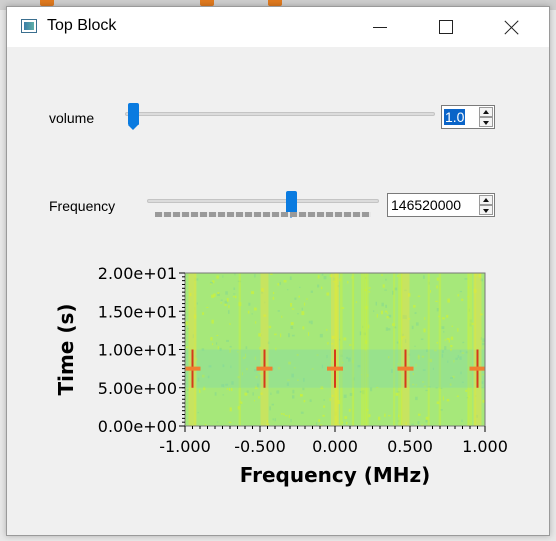  What do you see at coordinates (485, 446) in the screenshot?
I see `x-tick-label: 1.000` at bounding box center [485, 446].